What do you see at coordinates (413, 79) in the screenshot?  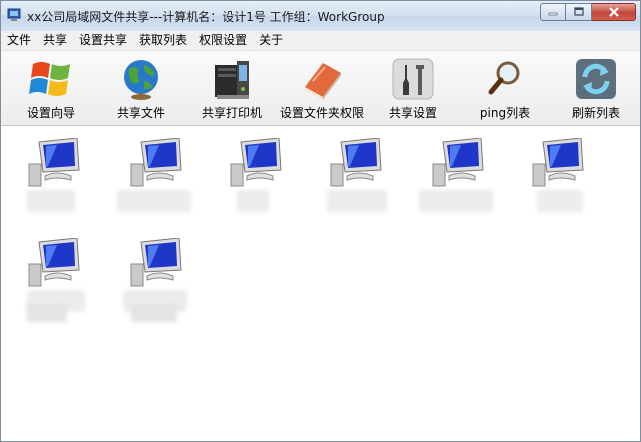 I see `tools-icon` at bounding box center [413, 79].